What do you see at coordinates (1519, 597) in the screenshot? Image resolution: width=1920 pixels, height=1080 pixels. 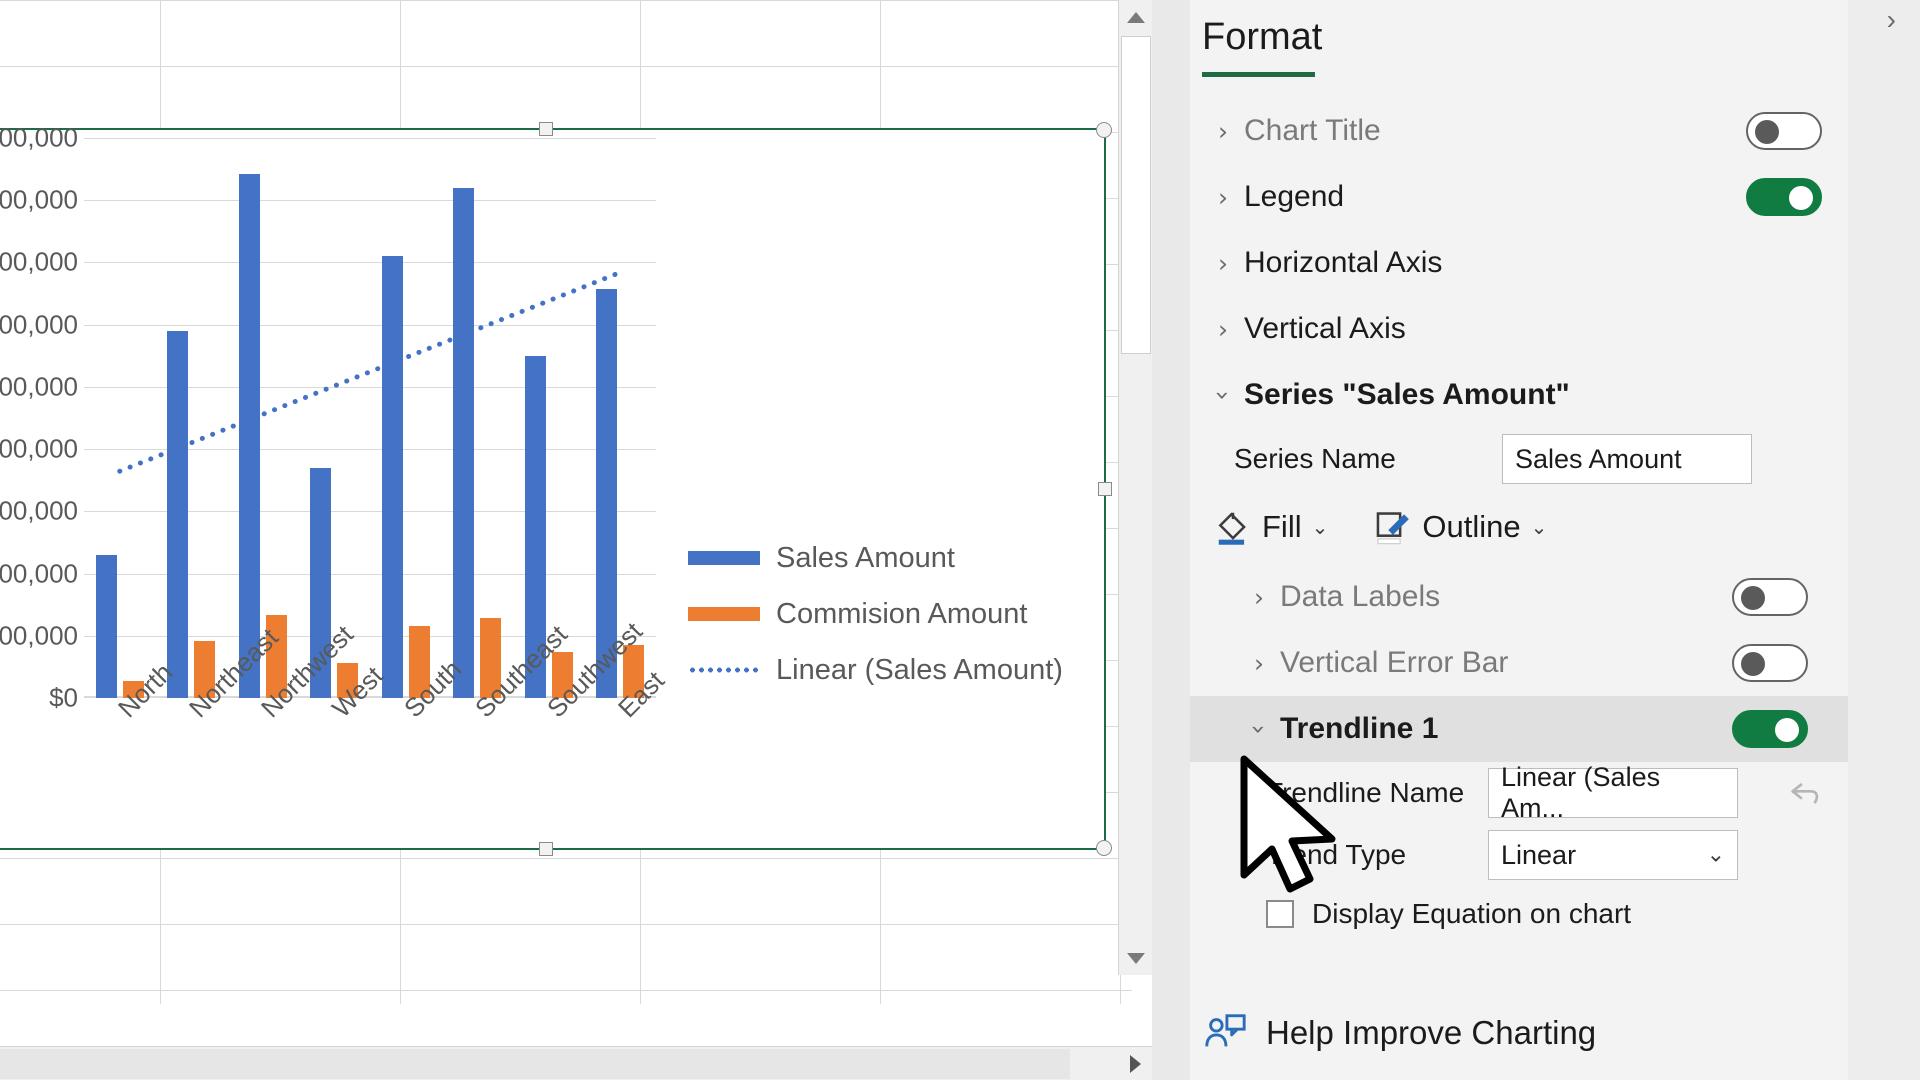 I see `section-data-labels: › Data Labels` at bounding box center [1519, 597].